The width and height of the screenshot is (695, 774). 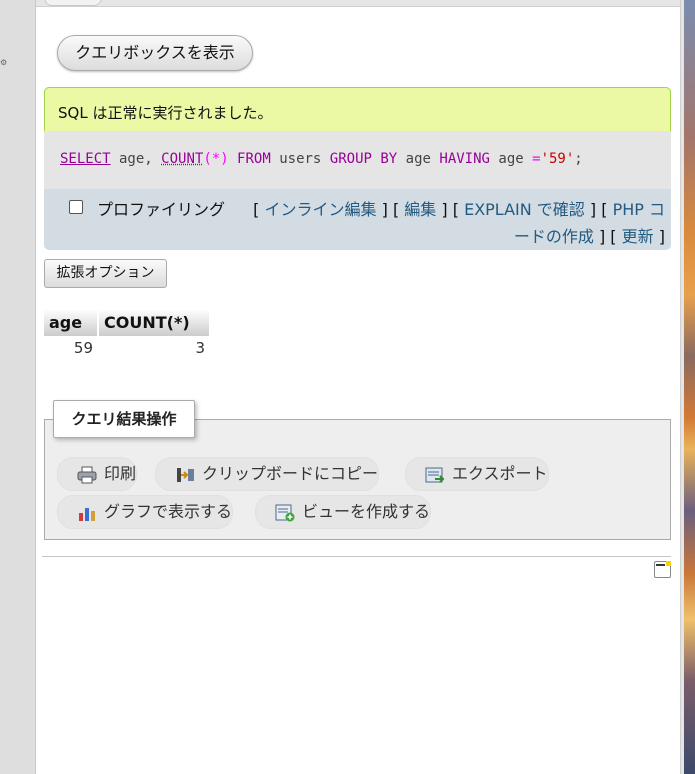 I want to click on sql-keyword-having: HAVING, so click(x=464, y=159).